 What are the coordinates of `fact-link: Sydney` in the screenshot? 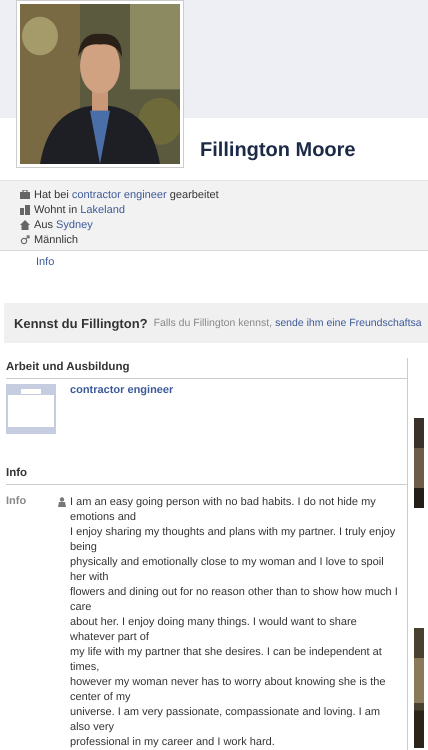 It's located at (74, 224).